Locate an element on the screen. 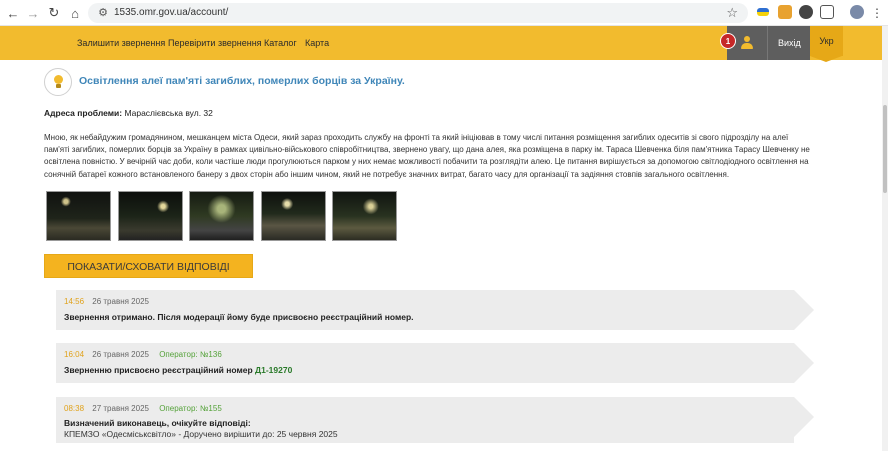  back-arrow-icon: ← is located at coordinates (13, 13).